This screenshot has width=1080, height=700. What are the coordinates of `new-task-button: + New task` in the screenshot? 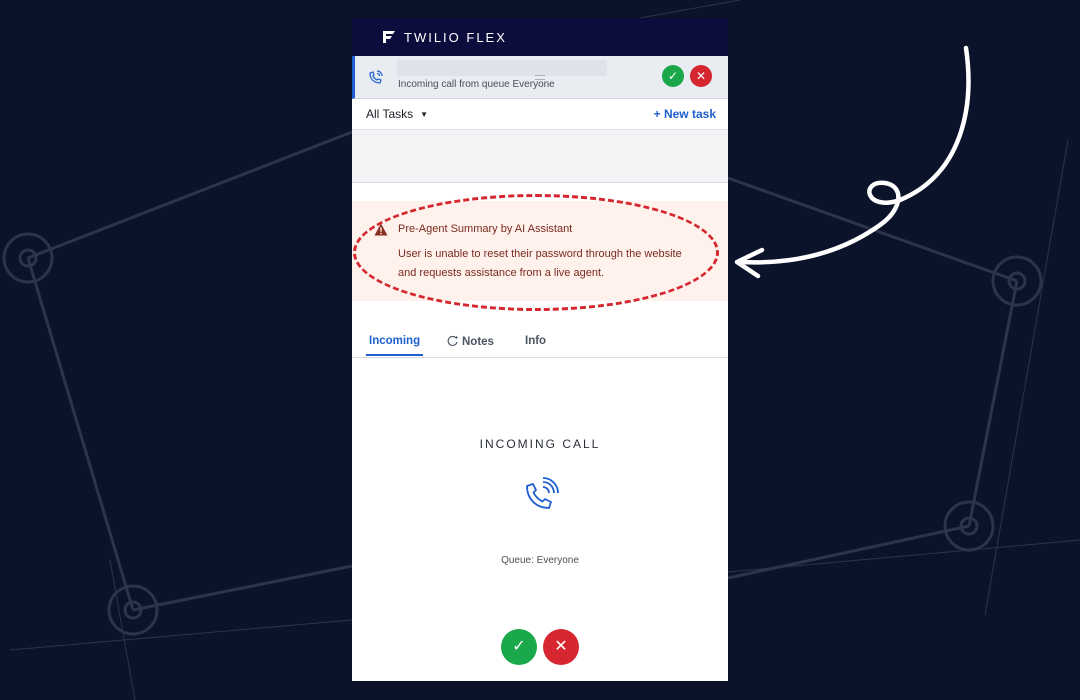 It's located at (685, 114).